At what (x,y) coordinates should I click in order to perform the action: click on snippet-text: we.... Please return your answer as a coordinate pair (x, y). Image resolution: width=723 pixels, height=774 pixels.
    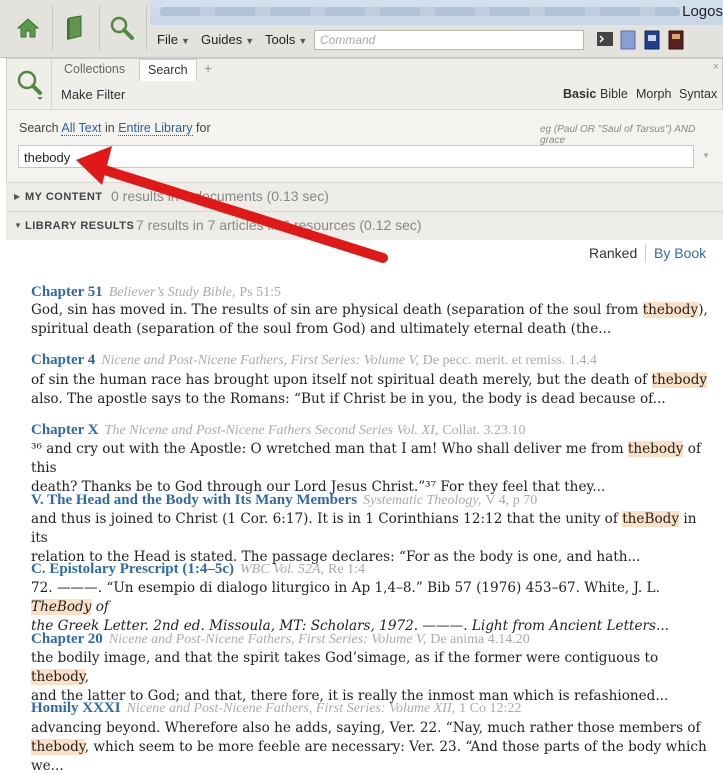
    Looking at the image, I should click on (47, 766).